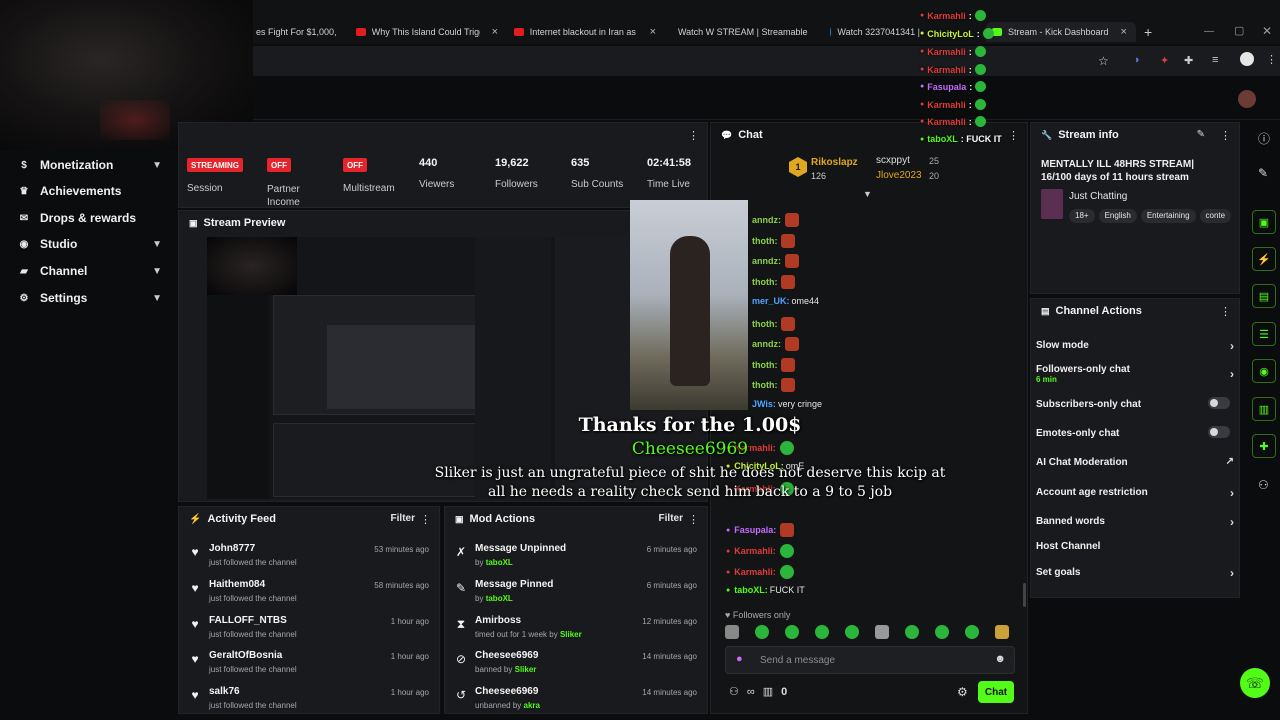 This screenshot has width=1280, height=720. Describe the element at coordinates (93, 165) in the screenshot. I see `sidebar-item-monetization: $ Monetization ▼` at that location.